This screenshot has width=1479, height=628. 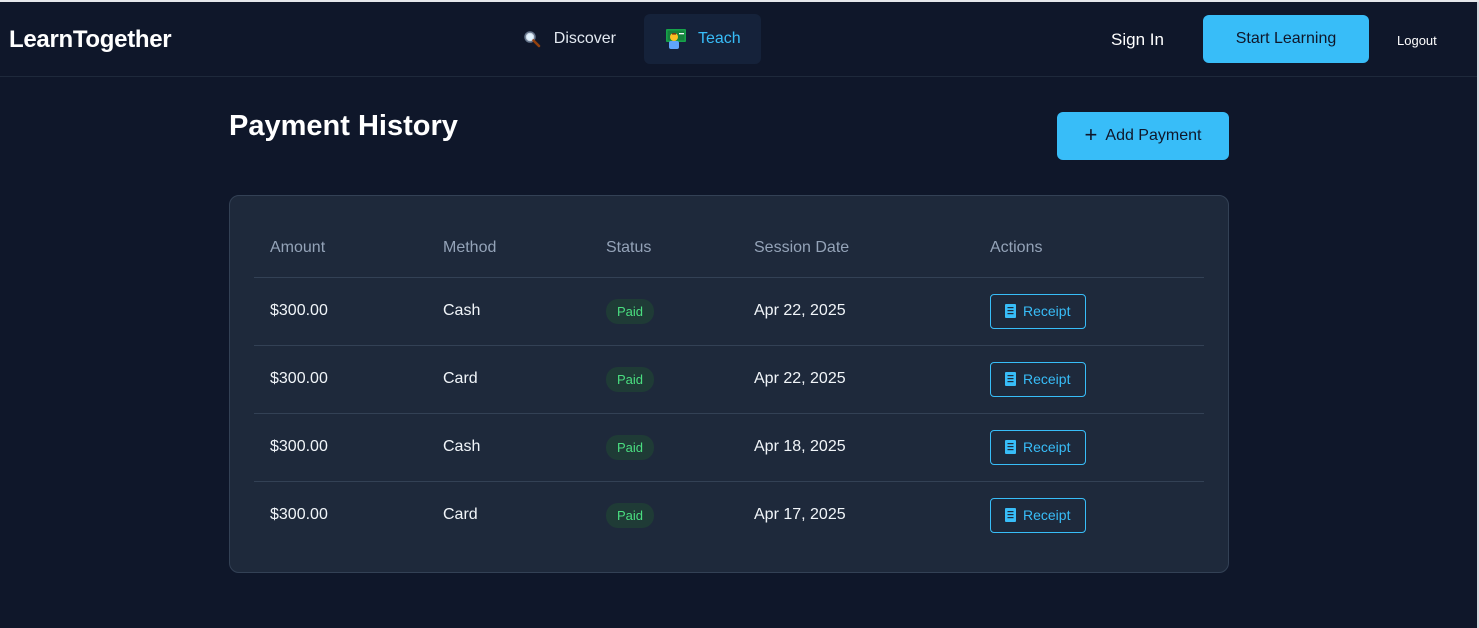 I want to click on table-row: $300.00 Card Paid Apr 22, 2025 Receipt, so click(x=729, y=379).